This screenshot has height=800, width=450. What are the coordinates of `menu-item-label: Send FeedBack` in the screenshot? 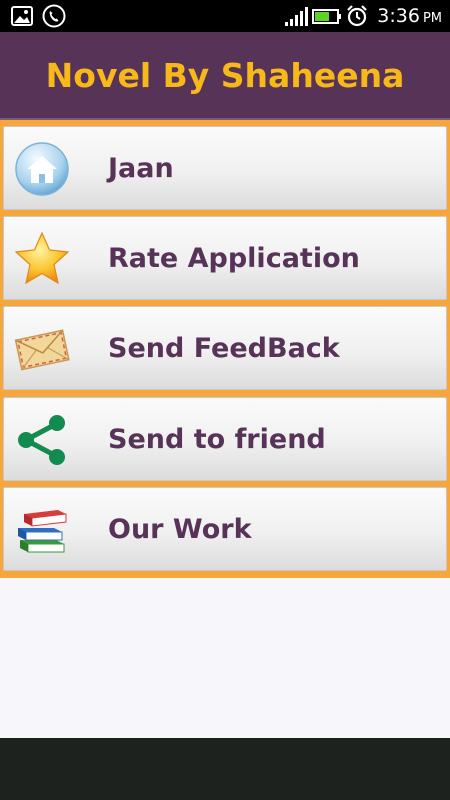 It's located at (224, 348).